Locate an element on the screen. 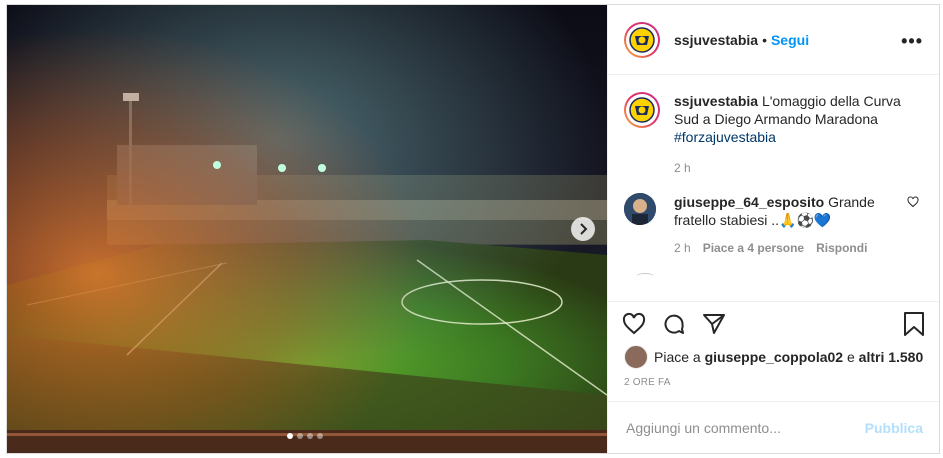 The image size is (943, 458). like-heart-icon is located at coordinates (634, 324).